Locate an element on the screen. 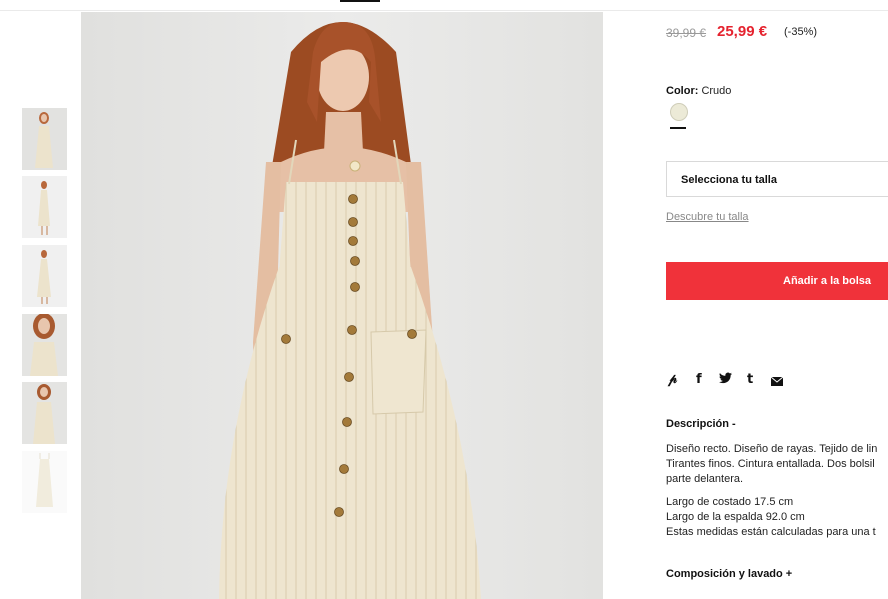  current-price: 25,99 € is located at coordinates (742, 31).